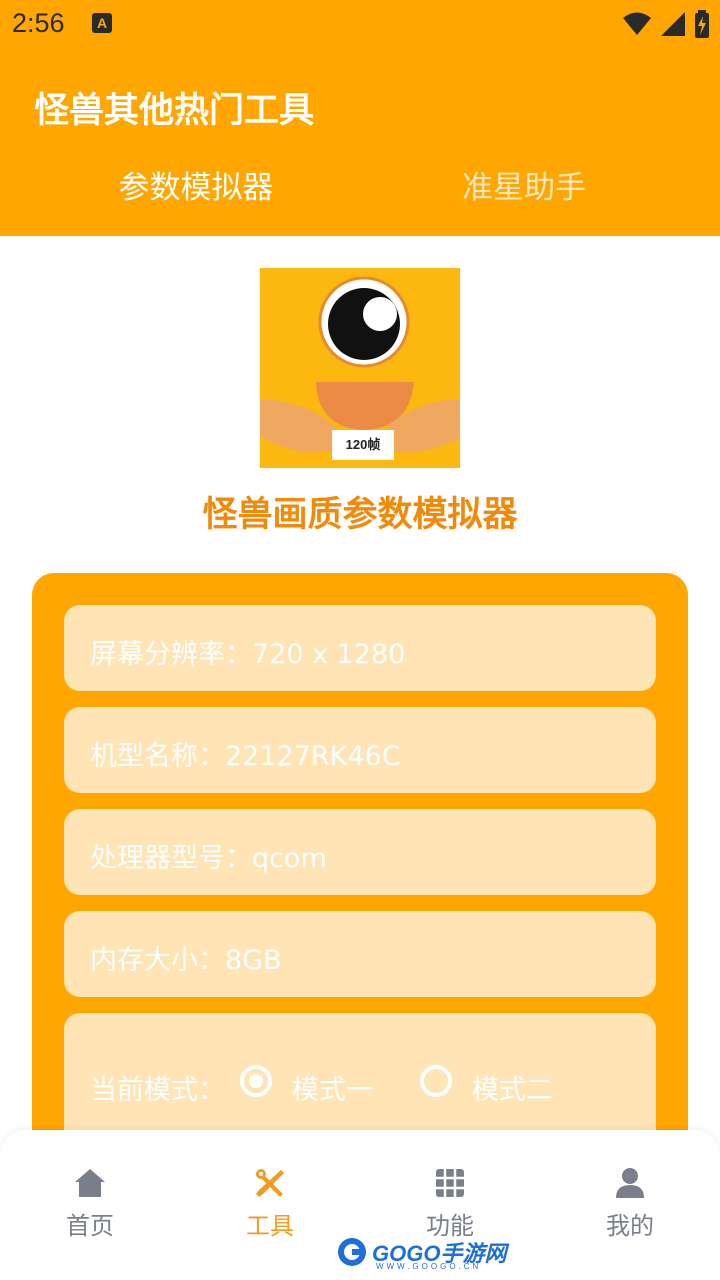  What do you see at coordinates (174, 111) in the screenshot?
I see `page-title: 怪兽其他热门工具` at bounding box center [174, 111].